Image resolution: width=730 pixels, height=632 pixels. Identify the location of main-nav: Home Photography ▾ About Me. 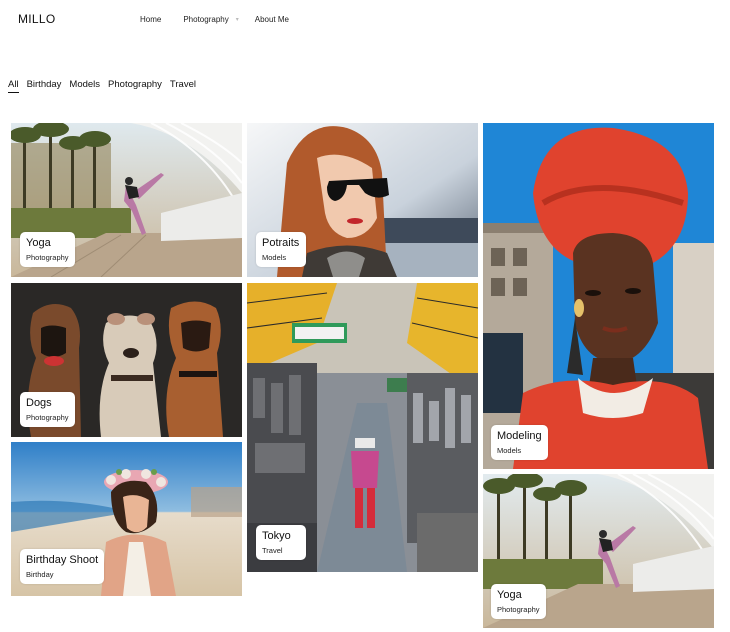
(214, 19).